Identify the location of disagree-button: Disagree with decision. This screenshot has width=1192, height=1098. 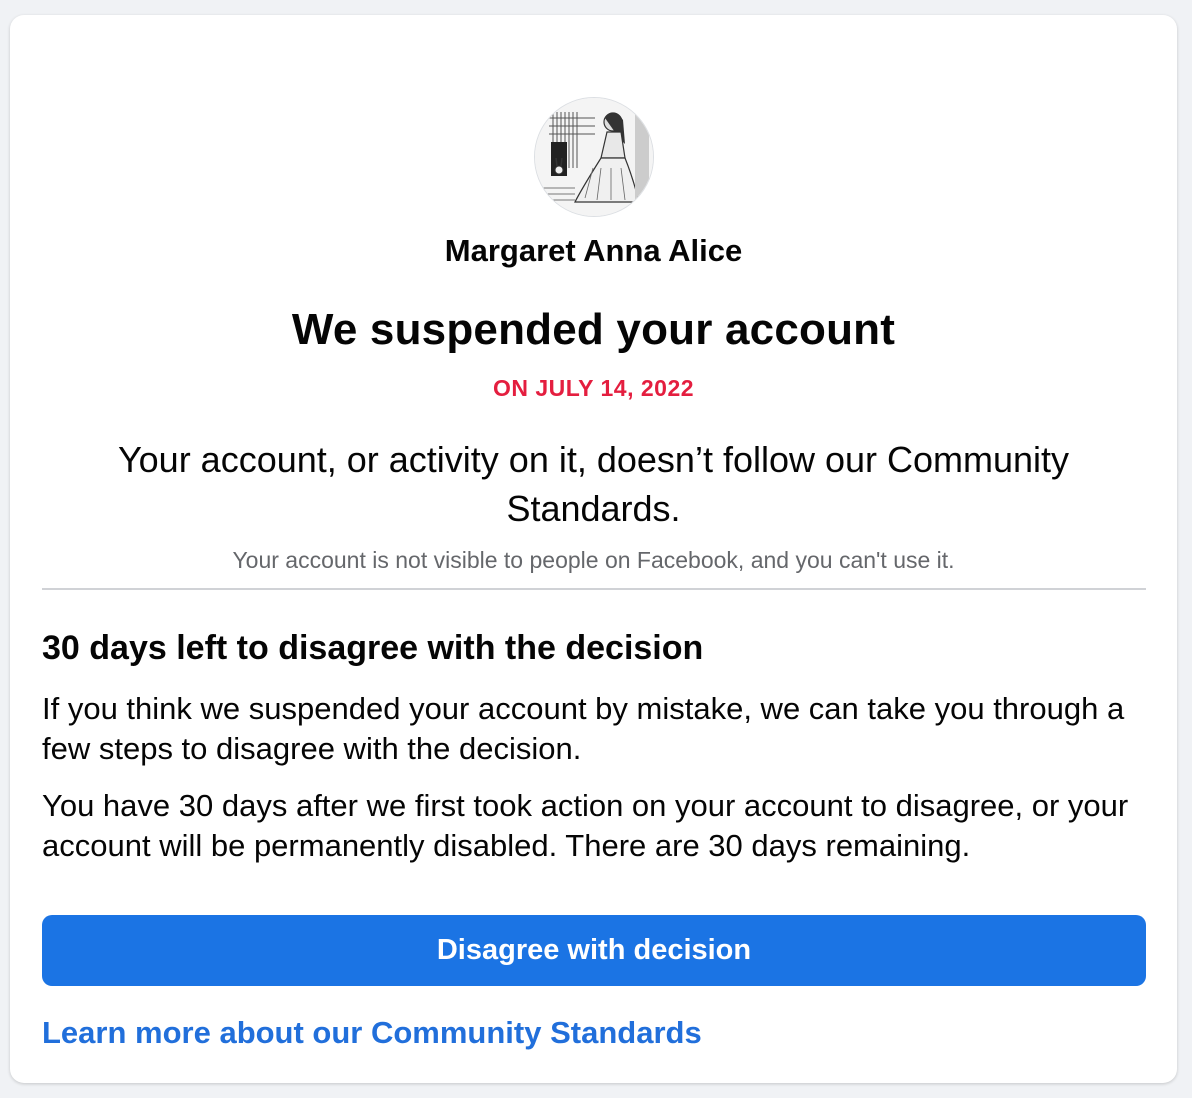
(594, 950).